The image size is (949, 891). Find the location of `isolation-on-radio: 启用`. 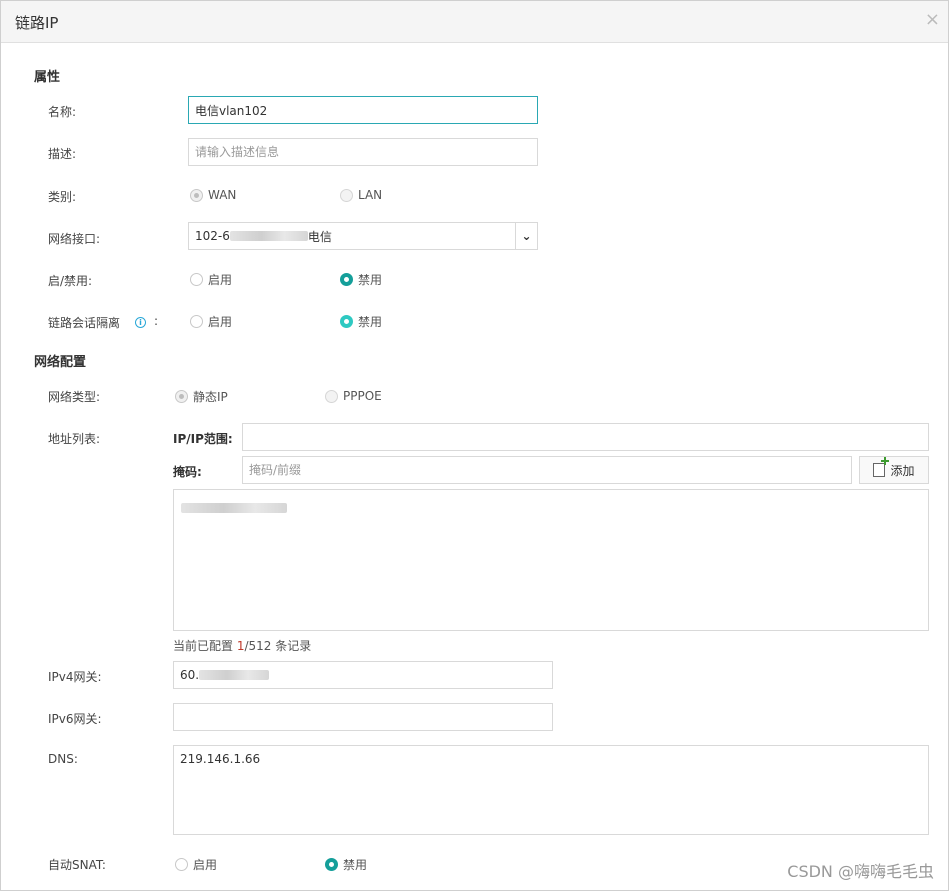

isolation-on-radio: 启用 is located at coordinates (211, 321).